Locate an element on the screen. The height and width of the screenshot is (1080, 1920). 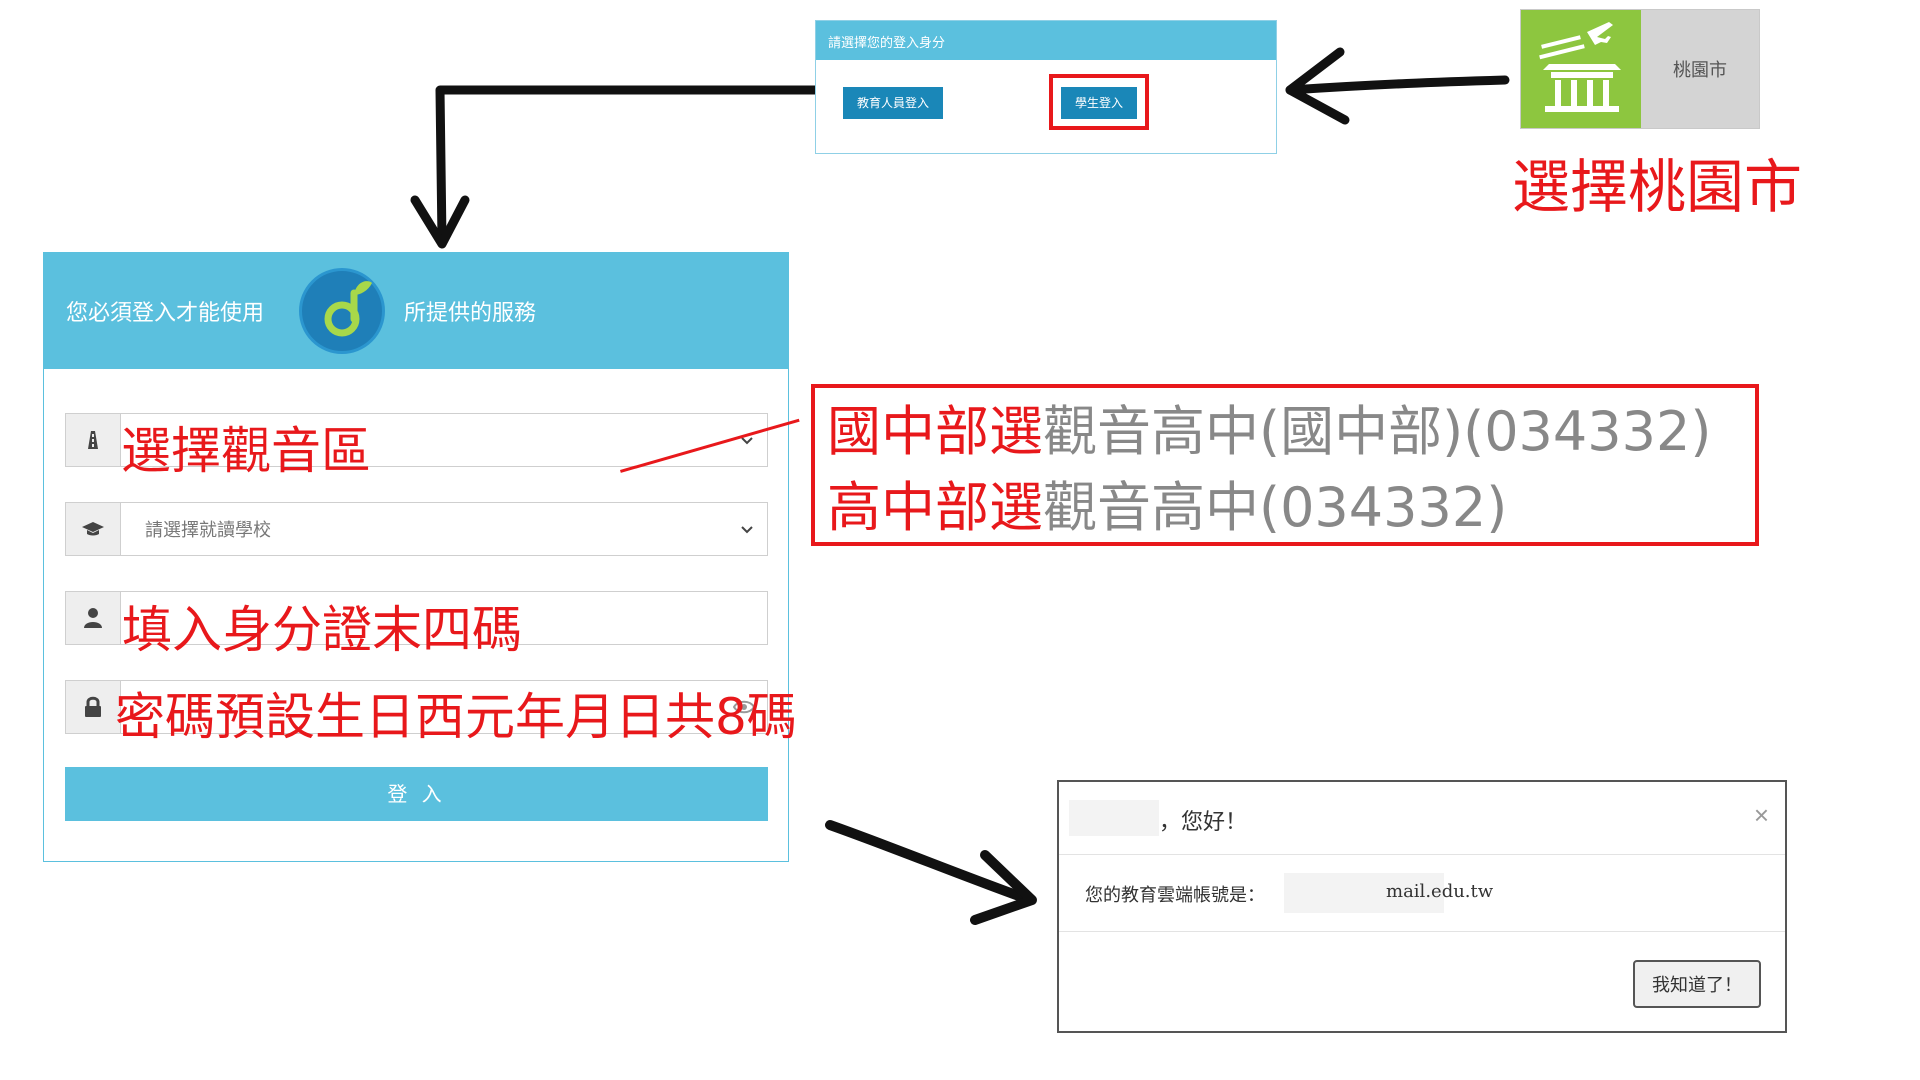
temple-airplane-icon is located at coordinates (1580, 67).